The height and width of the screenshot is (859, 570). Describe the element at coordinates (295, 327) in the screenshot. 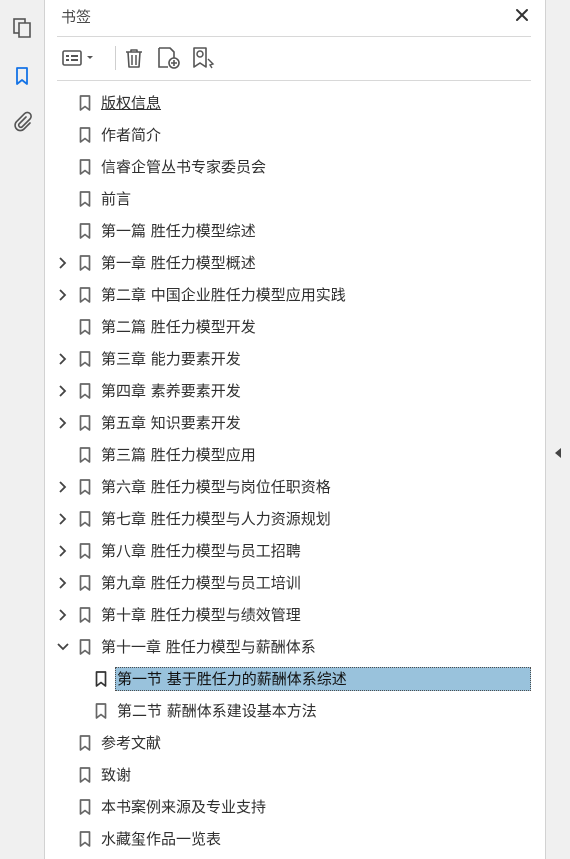

I see `bookmark-row: 第二篇 胜任力模型开发` at that location.